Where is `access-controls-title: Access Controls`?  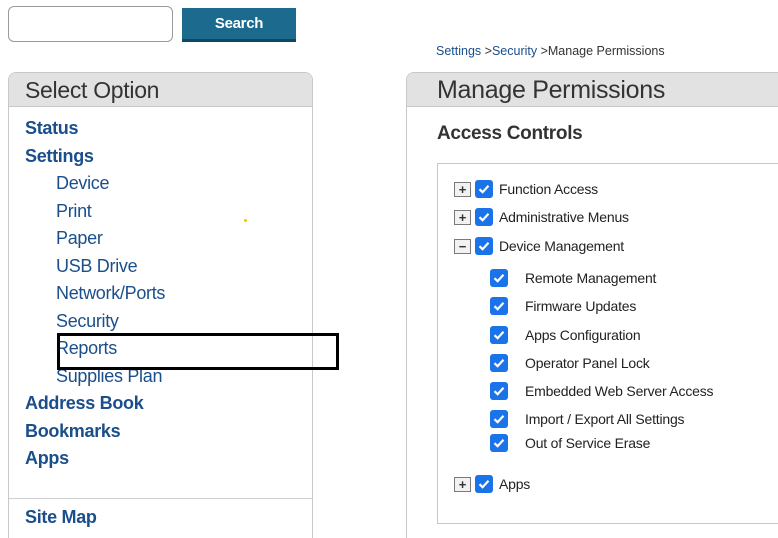 access-controls-title: Access Controls is located at coordinates (510, 133).